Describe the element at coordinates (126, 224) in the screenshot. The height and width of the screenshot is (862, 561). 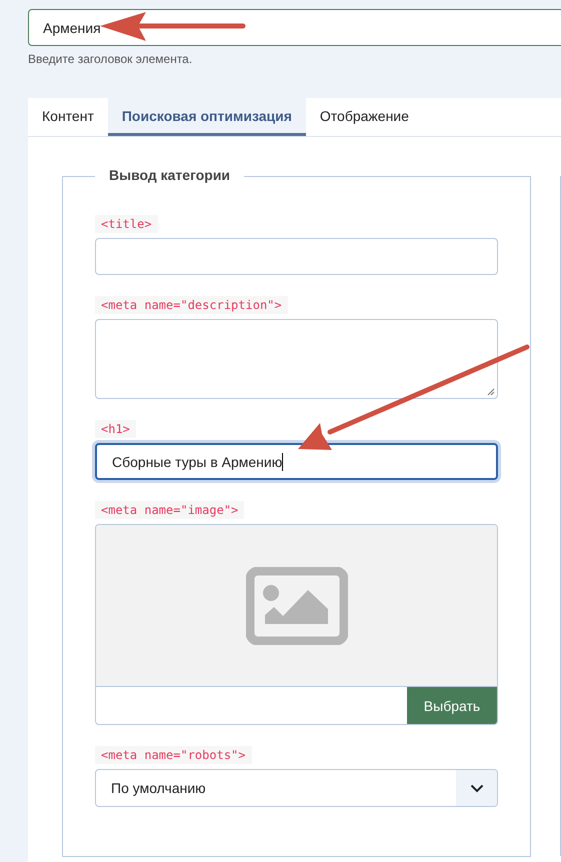
I see `field-label: <title>` at that location.